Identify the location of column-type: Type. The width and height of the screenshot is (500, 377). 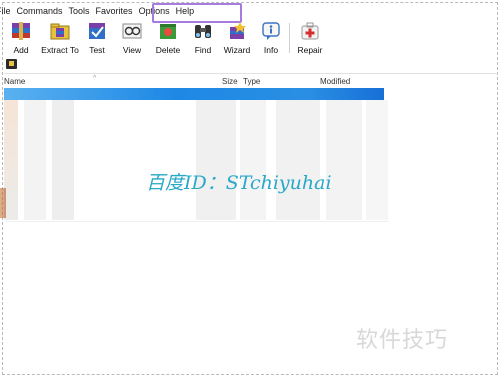
(251, 81).